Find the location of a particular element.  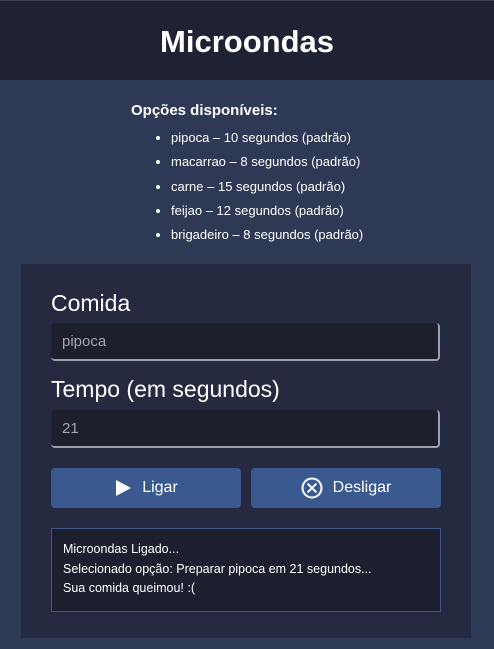

page-title: Microondas is located at coordinates (247, 41).